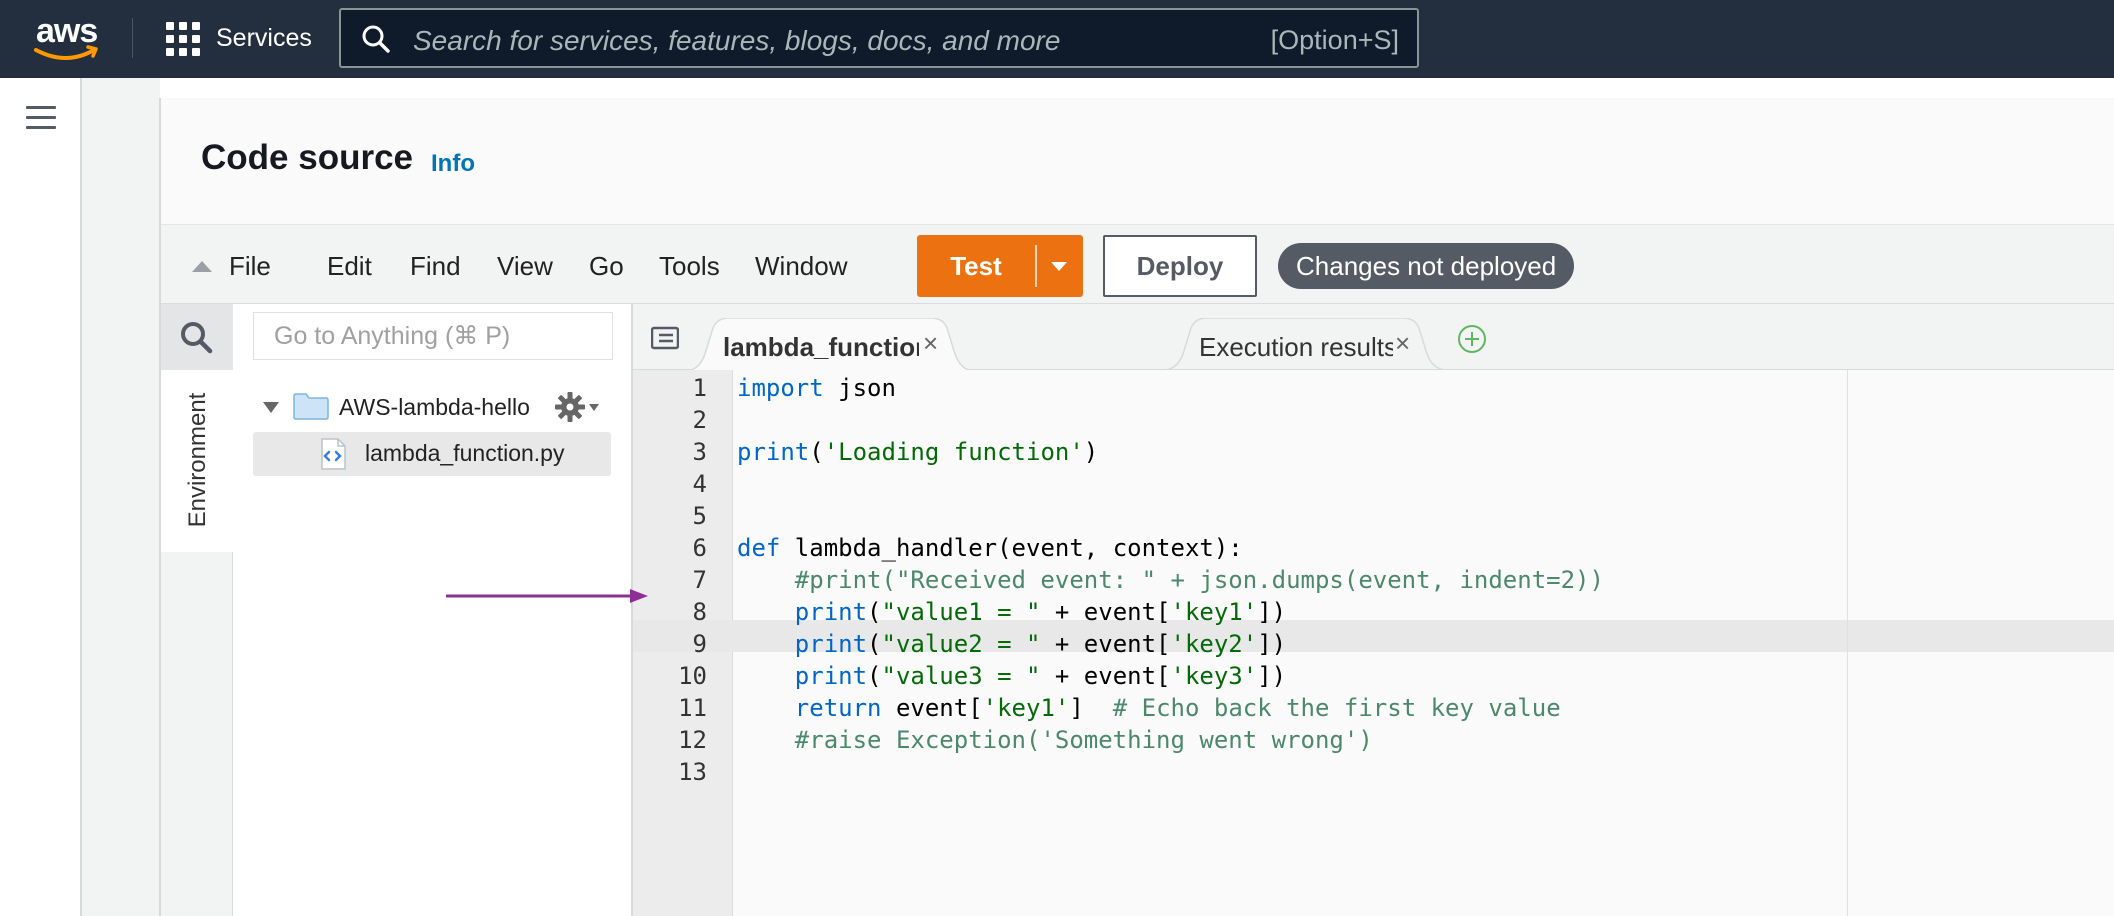 This screenshot has height=916, width=2114. What do you see at coordinates (1334, 40) in the screenshot?
I see `search-shortcut-hint: [Option+S]` at bounding box center [1334, 40].